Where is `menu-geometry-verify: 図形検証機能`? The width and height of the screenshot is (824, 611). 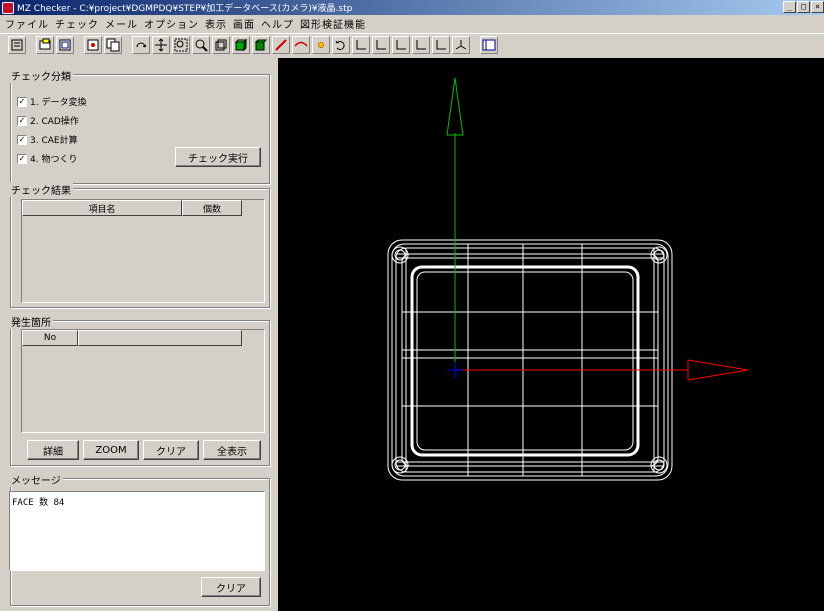 menu-geometry-verify: 図形検証機能 is located at coordinates (333, 23).